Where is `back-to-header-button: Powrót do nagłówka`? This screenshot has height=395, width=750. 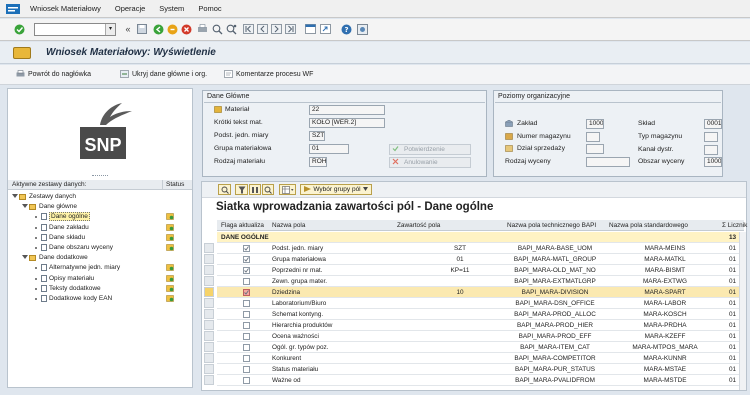 back-to-header-button: Powrót do nagłówka is located at coordinates (53, 74).